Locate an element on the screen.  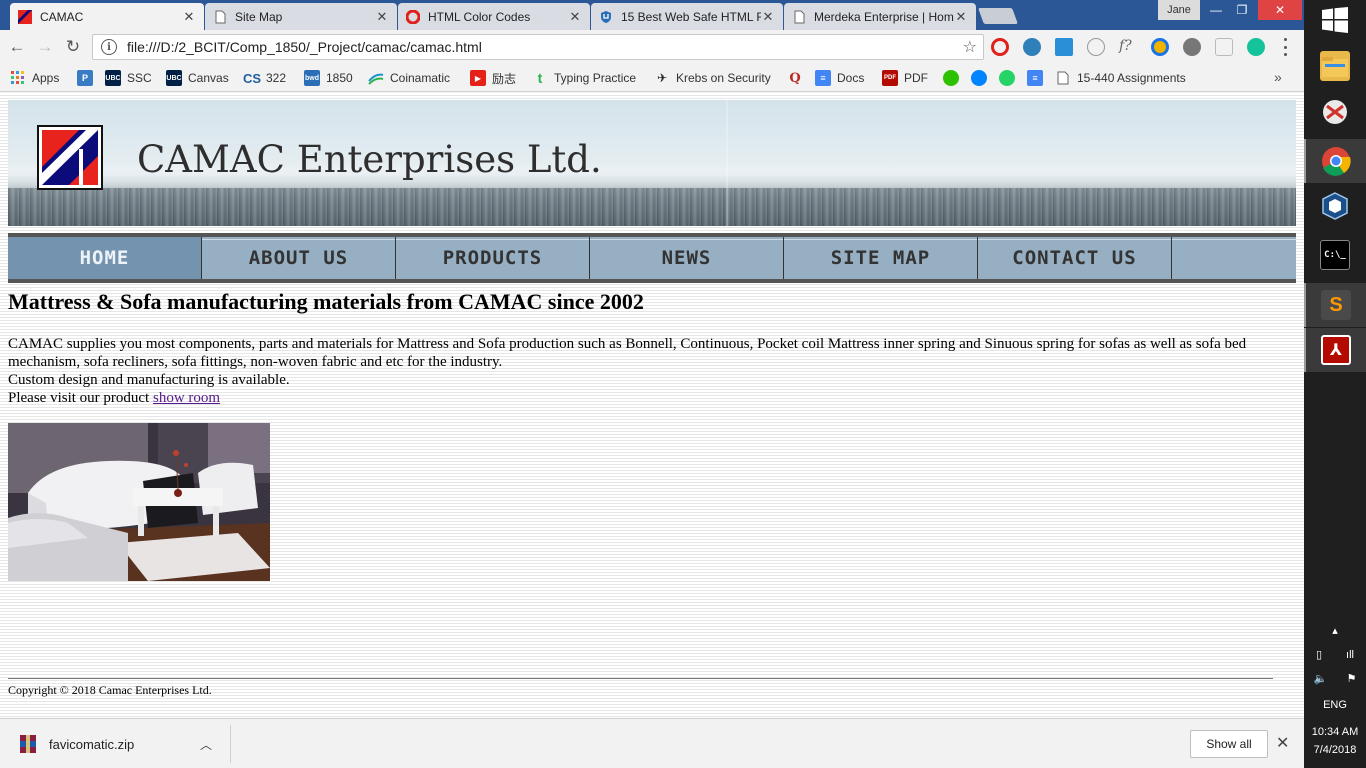
windows-start-icon is located at coordinates (1335, 20).